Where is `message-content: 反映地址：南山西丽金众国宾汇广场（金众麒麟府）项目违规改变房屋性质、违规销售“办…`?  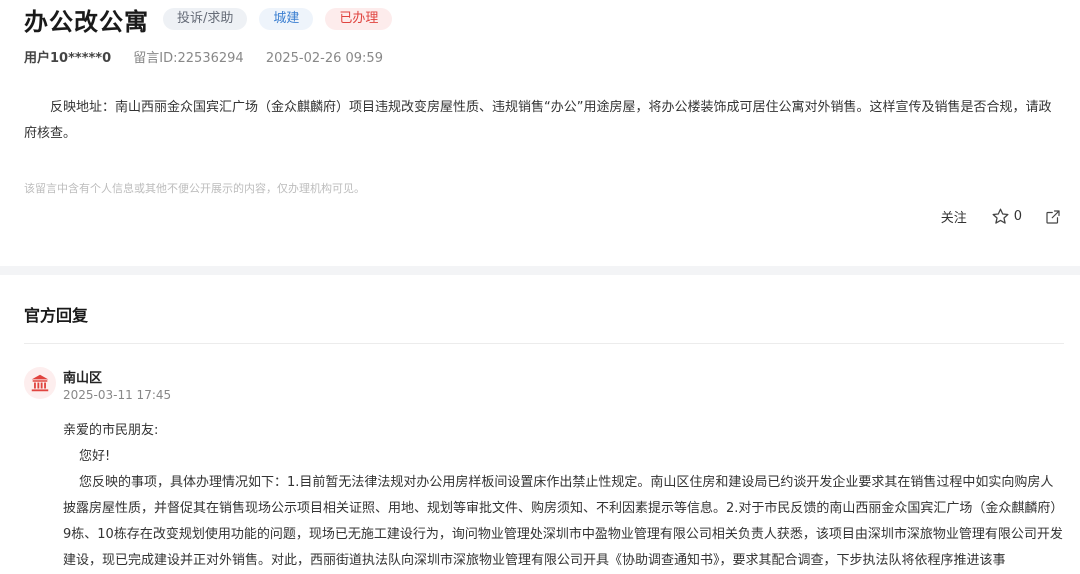 message-content: 反映地址：南山西丽金众国宾汇广场（金众麒麟府）项目违规改变房屋性质、违规销售“办… is located at coordinates (538, 120).